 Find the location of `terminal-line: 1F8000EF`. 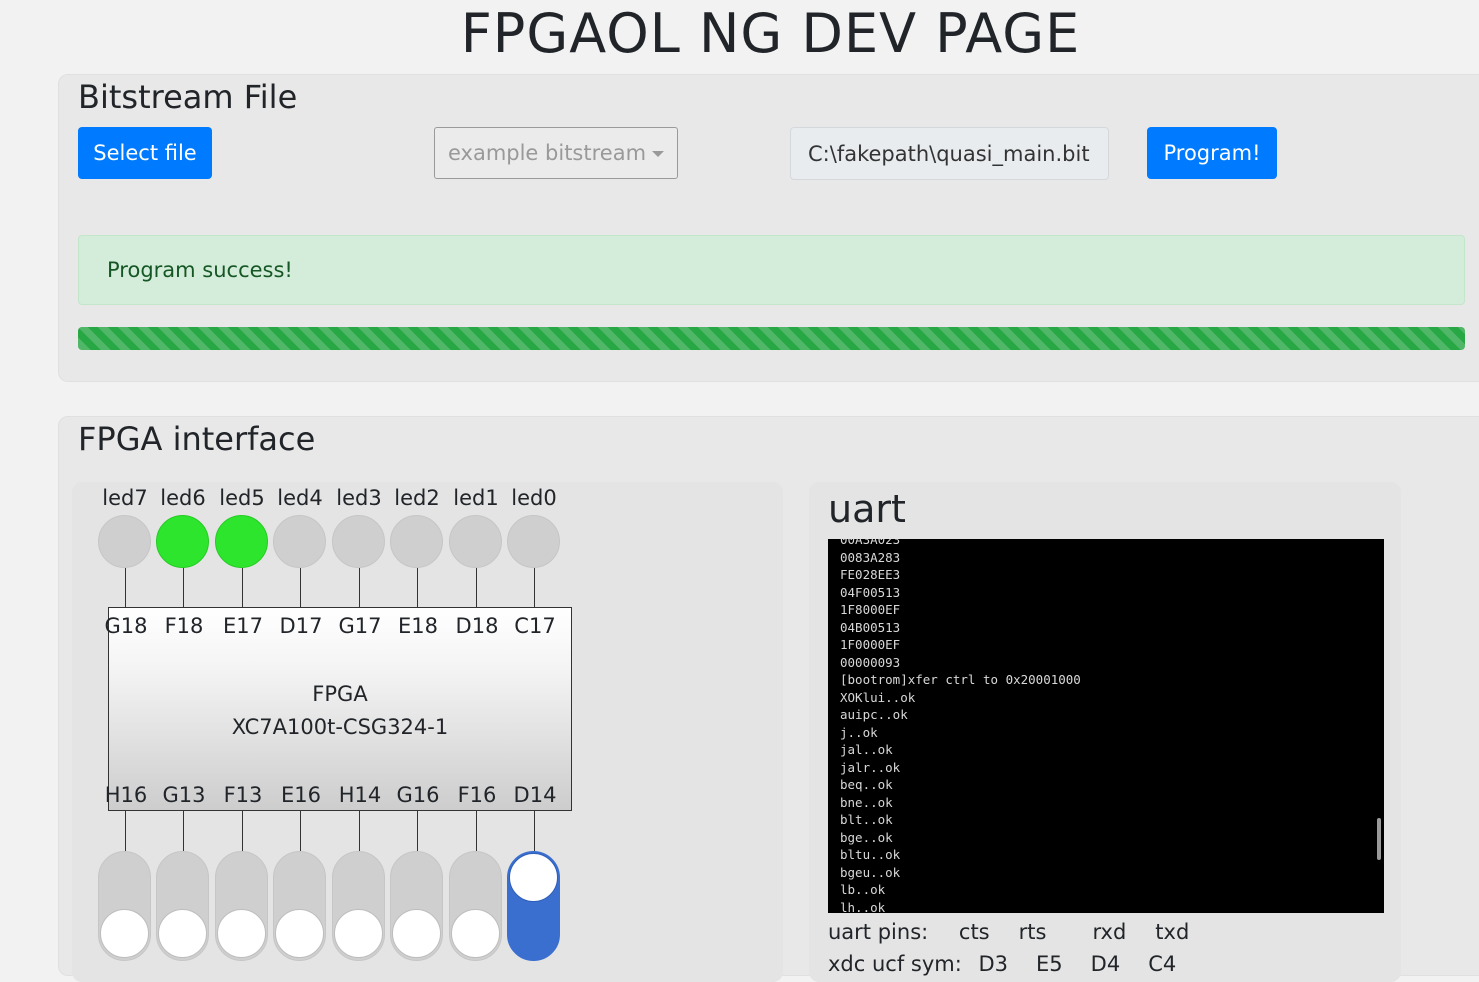

terminal-line: 1F8000EF is located at coordinates (870, 609).